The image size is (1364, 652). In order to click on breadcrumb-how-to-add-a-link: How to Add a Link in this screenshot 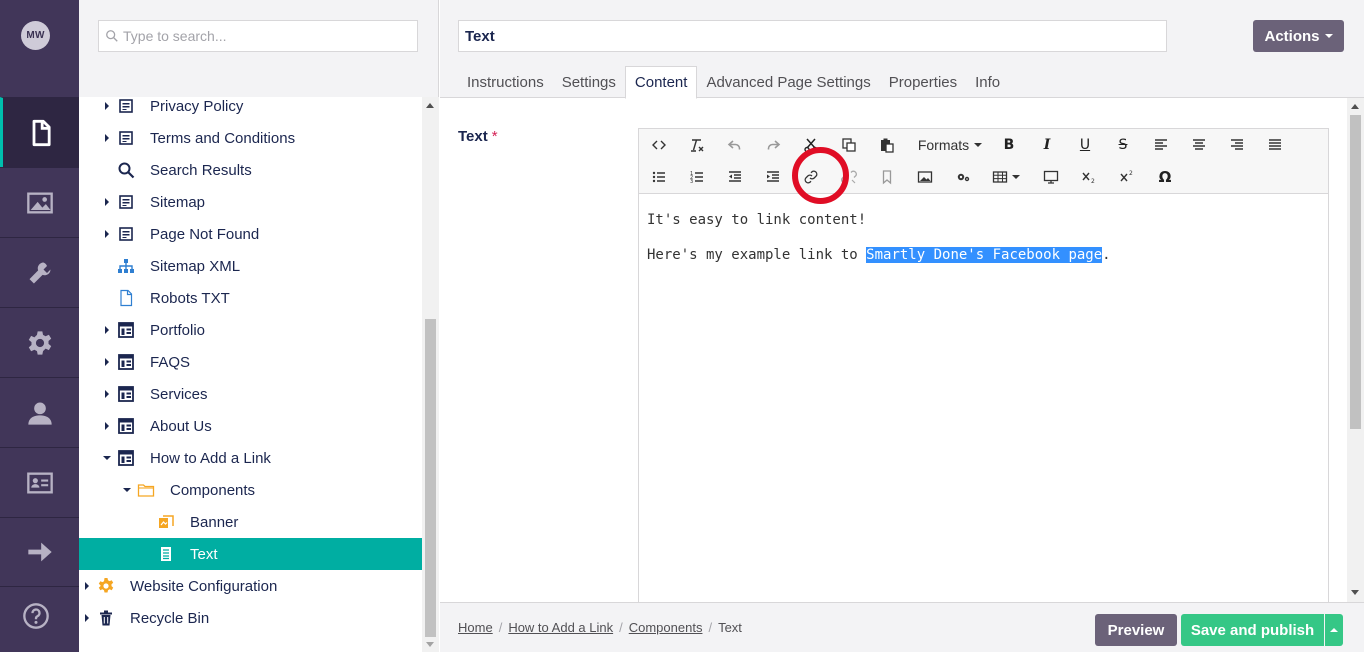, I will do `click(560, 627)`.